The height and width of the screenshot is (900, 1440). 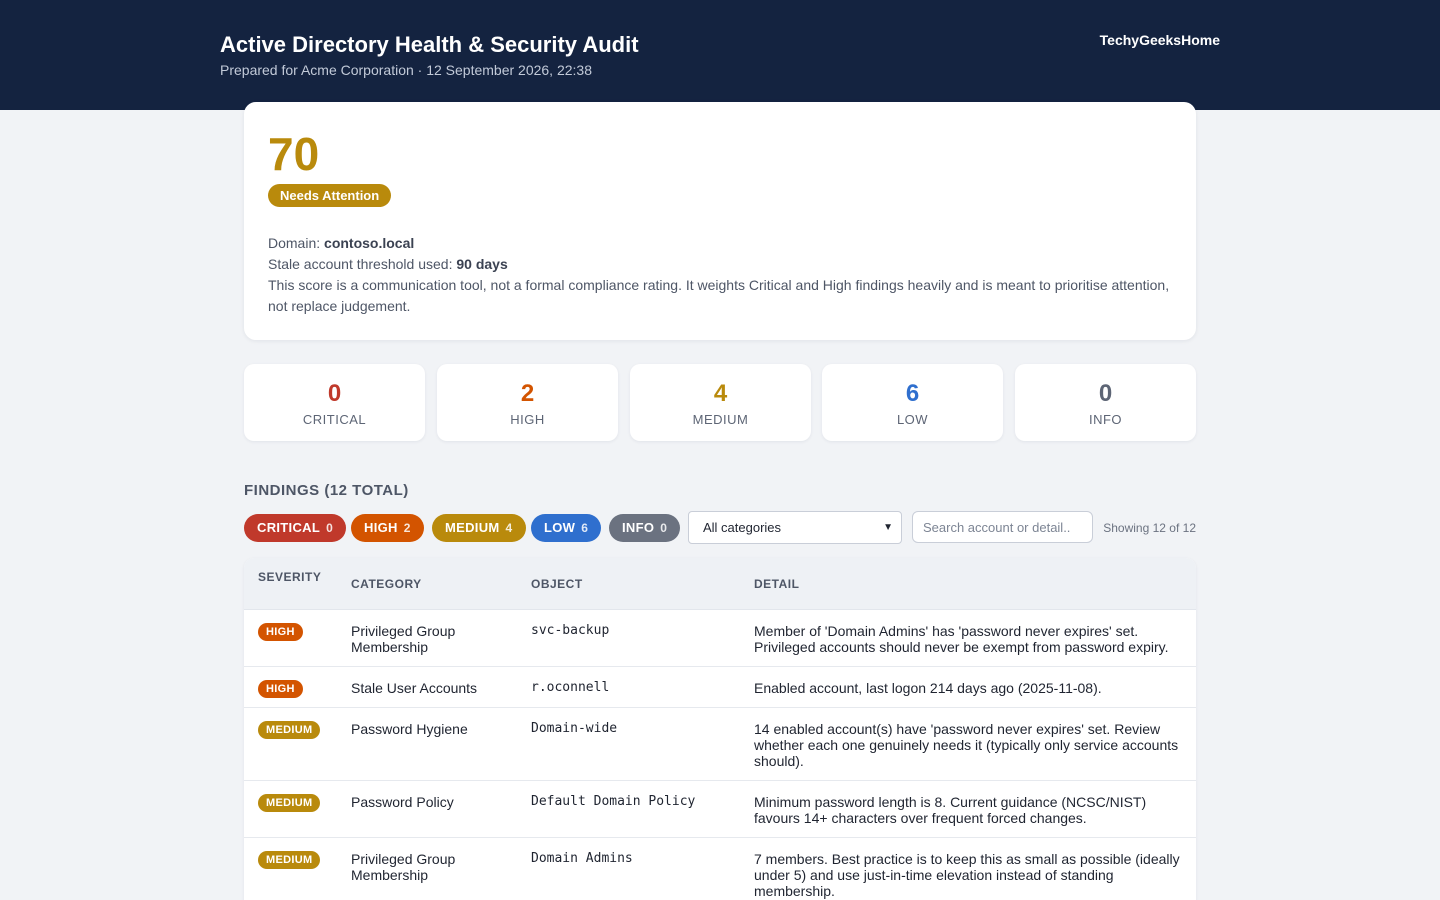 What do you see at coordinates (326, 490) in the screenshot?
I see `findings-heading: FINDINGS (12 TOTAL)` at bounding box center [326, 490].